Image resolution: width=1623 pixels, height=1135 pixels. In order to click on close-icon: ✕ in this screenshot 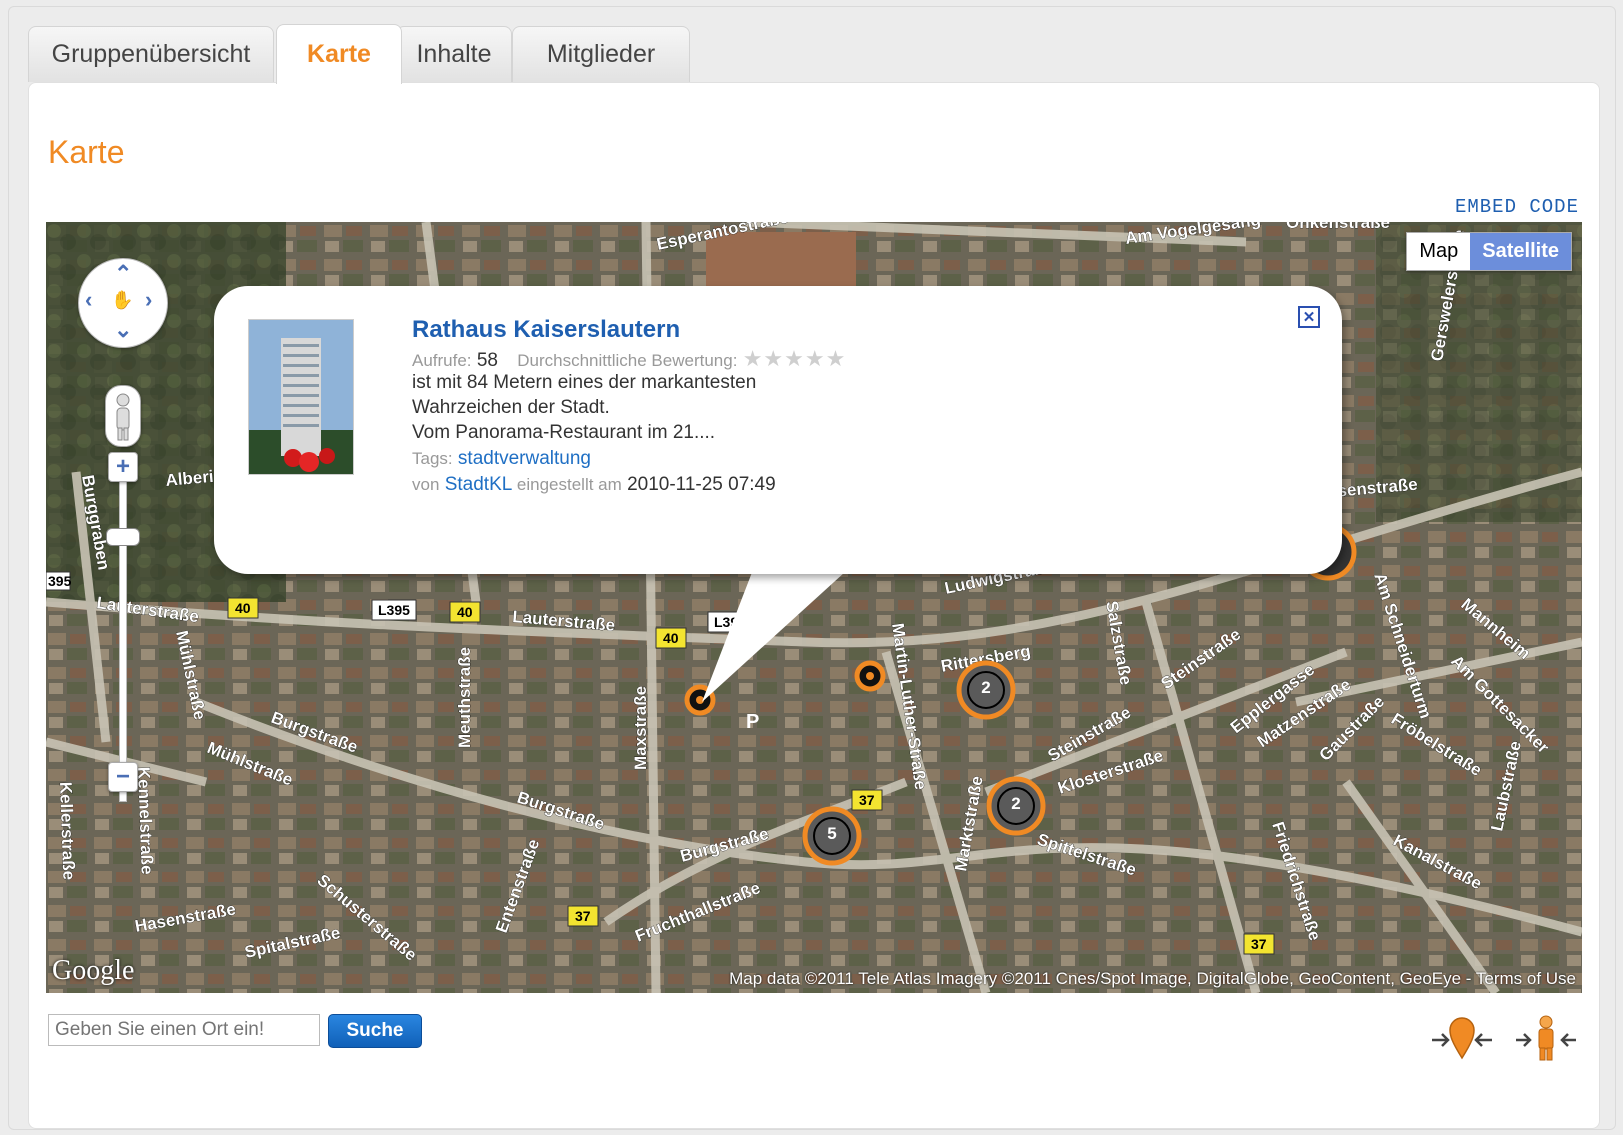, I will do `click(1309, 317)`.